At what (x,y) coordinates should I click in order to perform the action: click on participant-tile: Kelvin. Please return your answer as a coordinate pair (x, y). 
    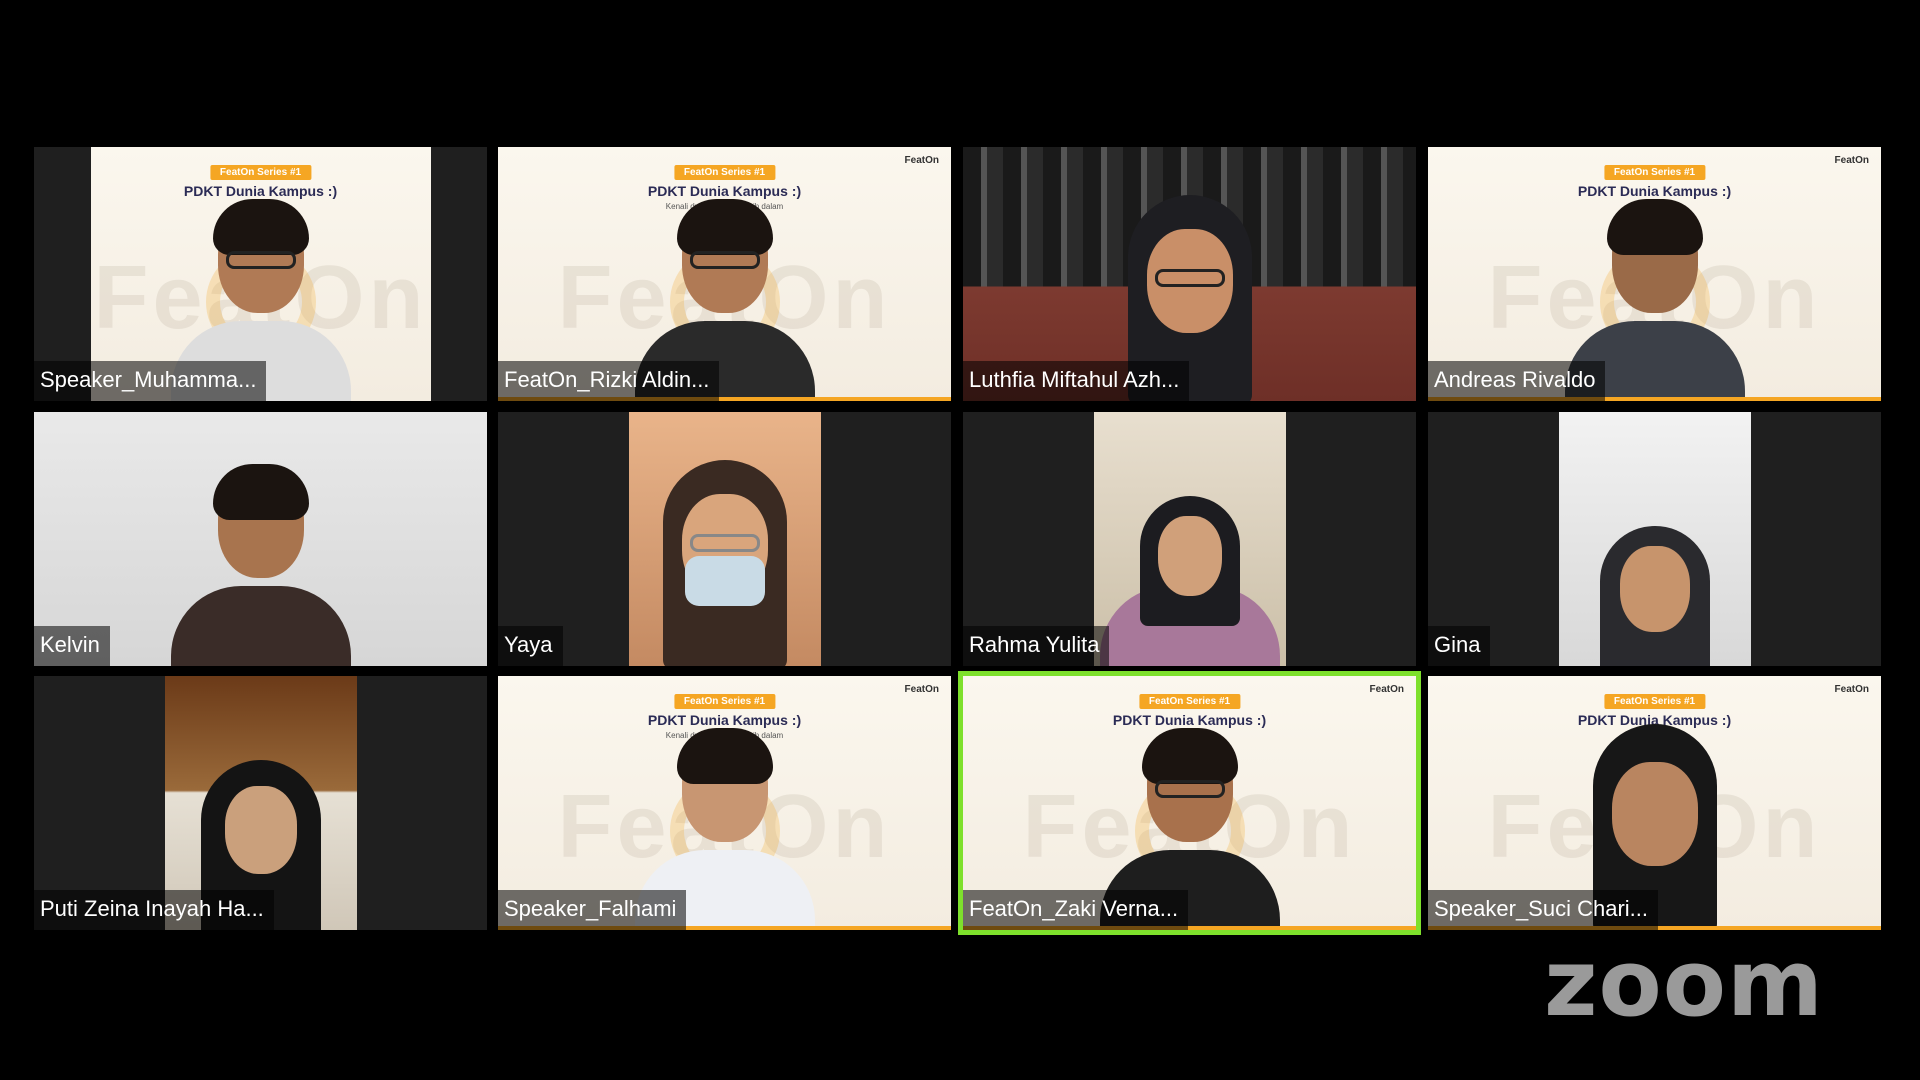
    Looking at the image, I should click on (260, 539).